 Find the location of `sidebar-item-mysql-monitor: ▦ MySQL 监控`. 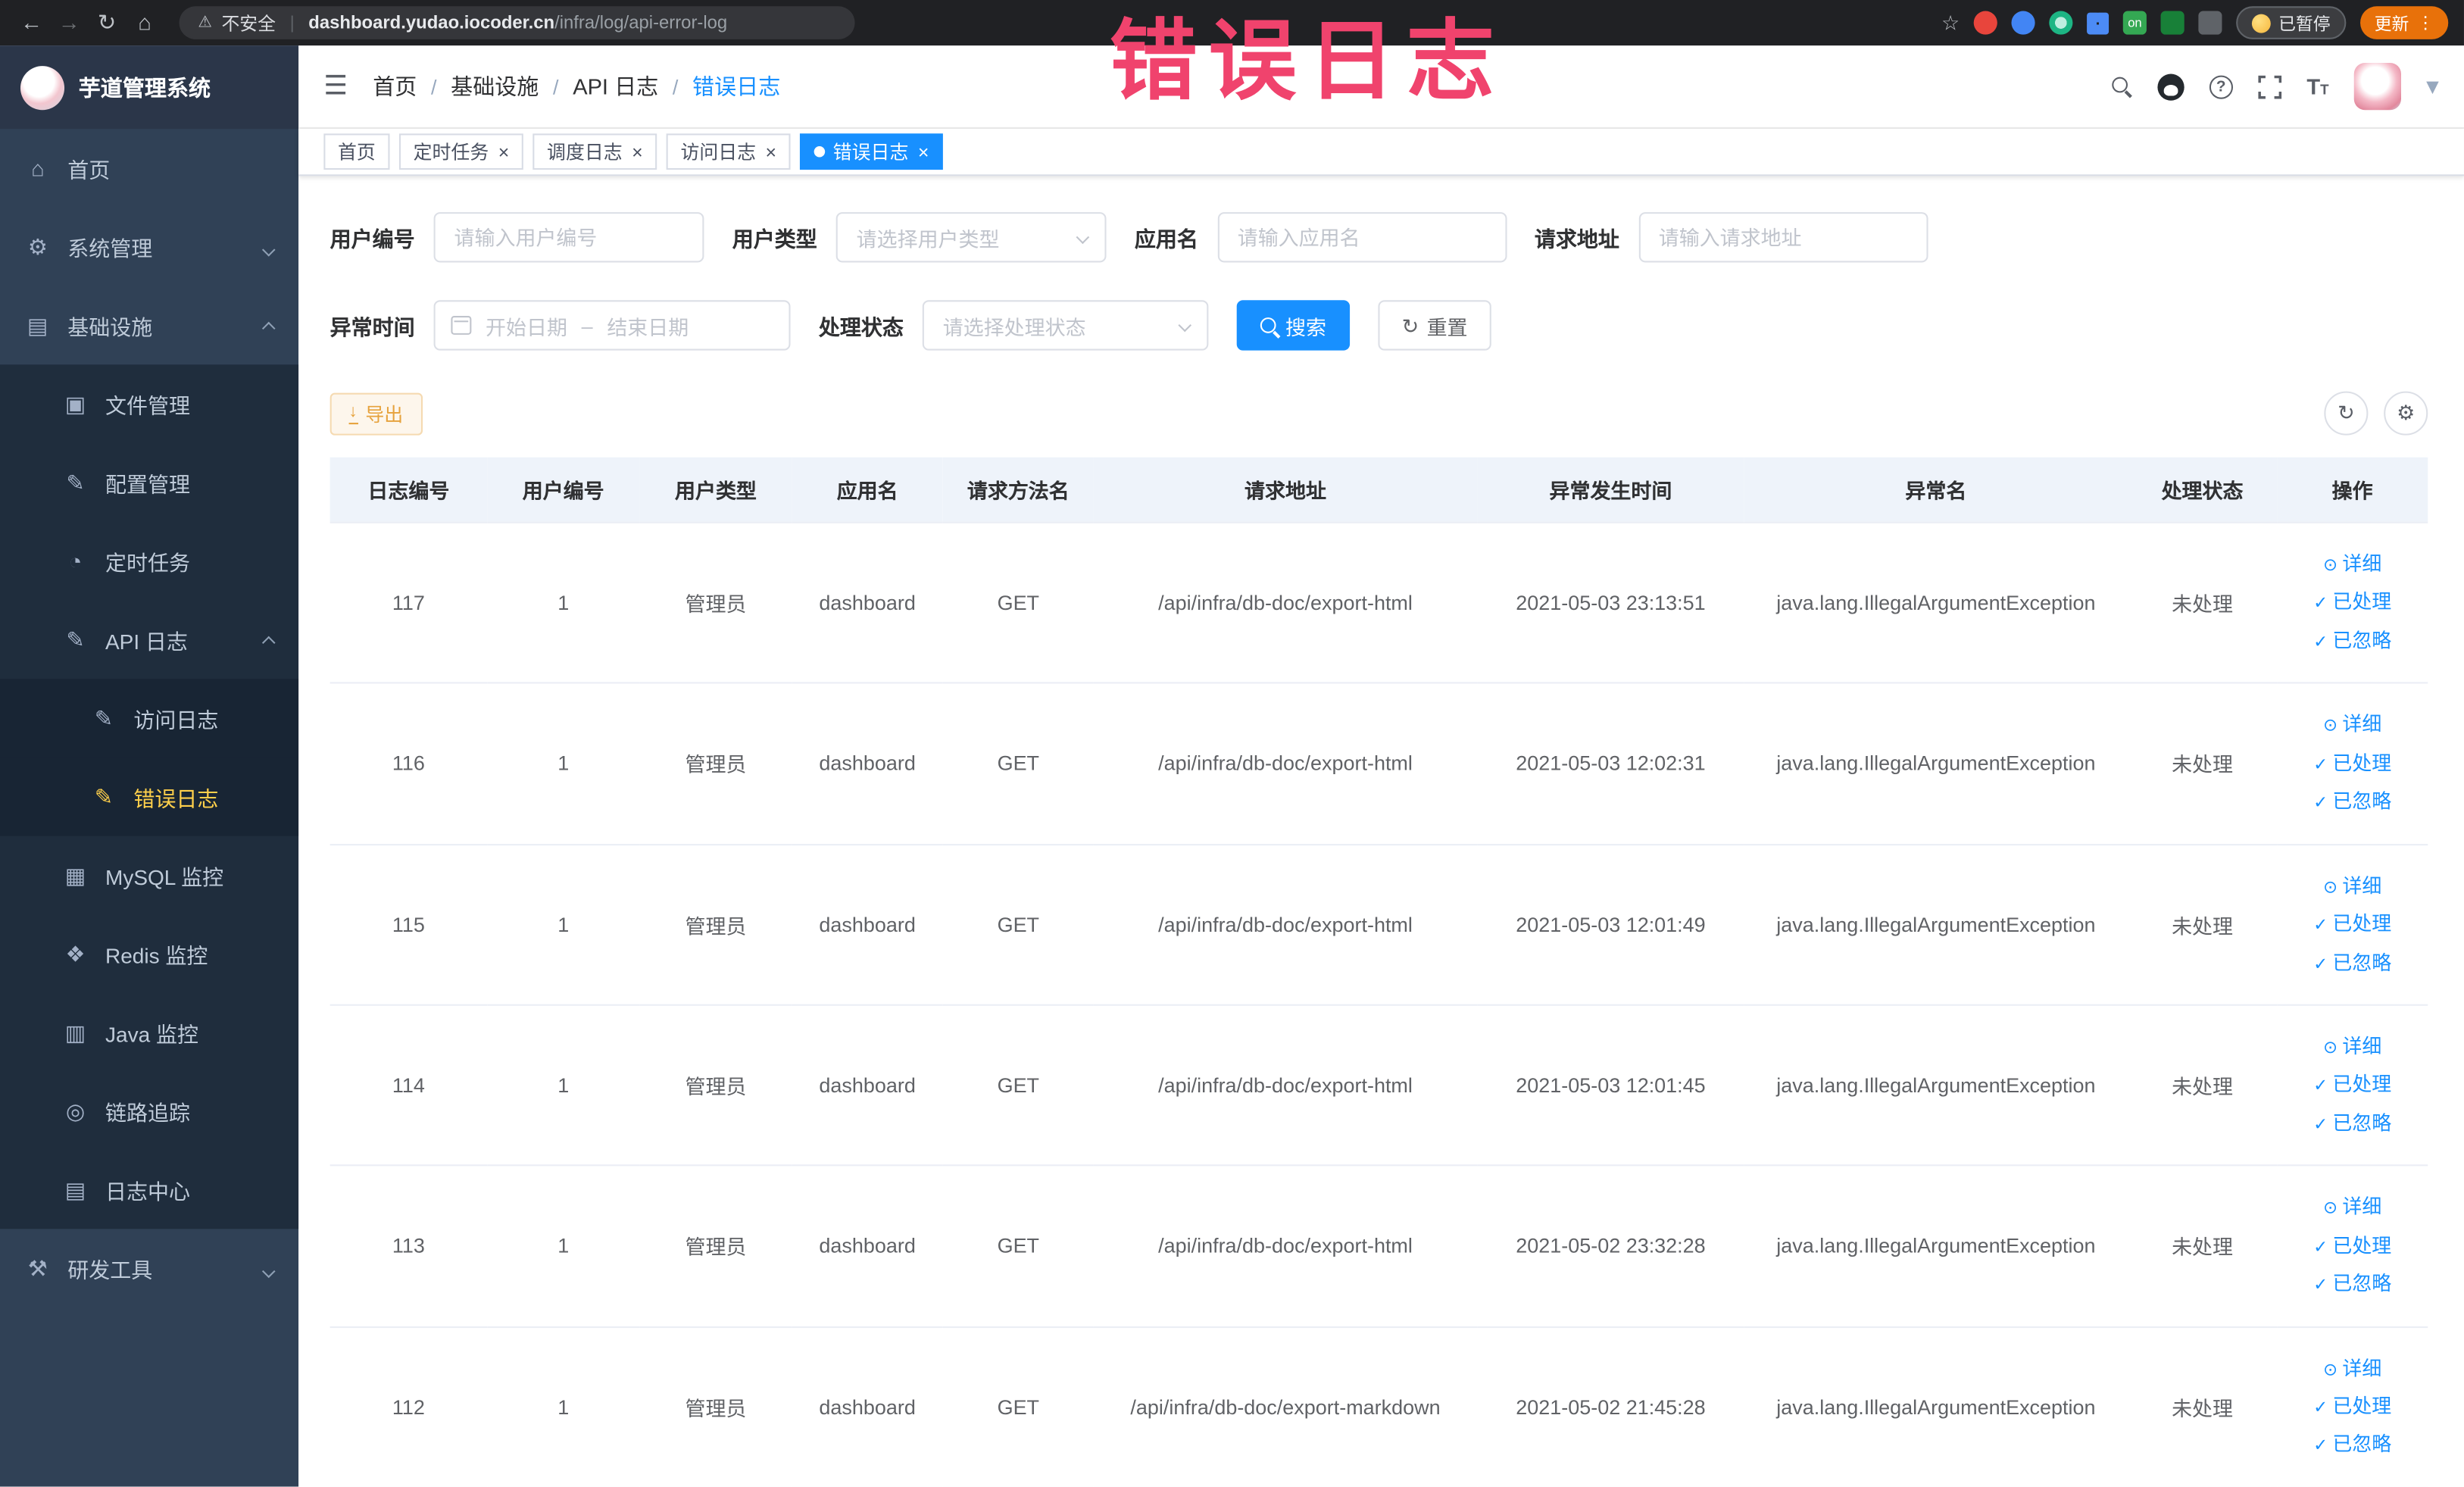

sidebar-item-mysql-monitor: ▦ MySQL 监控 is located at coordinates (149, 875).